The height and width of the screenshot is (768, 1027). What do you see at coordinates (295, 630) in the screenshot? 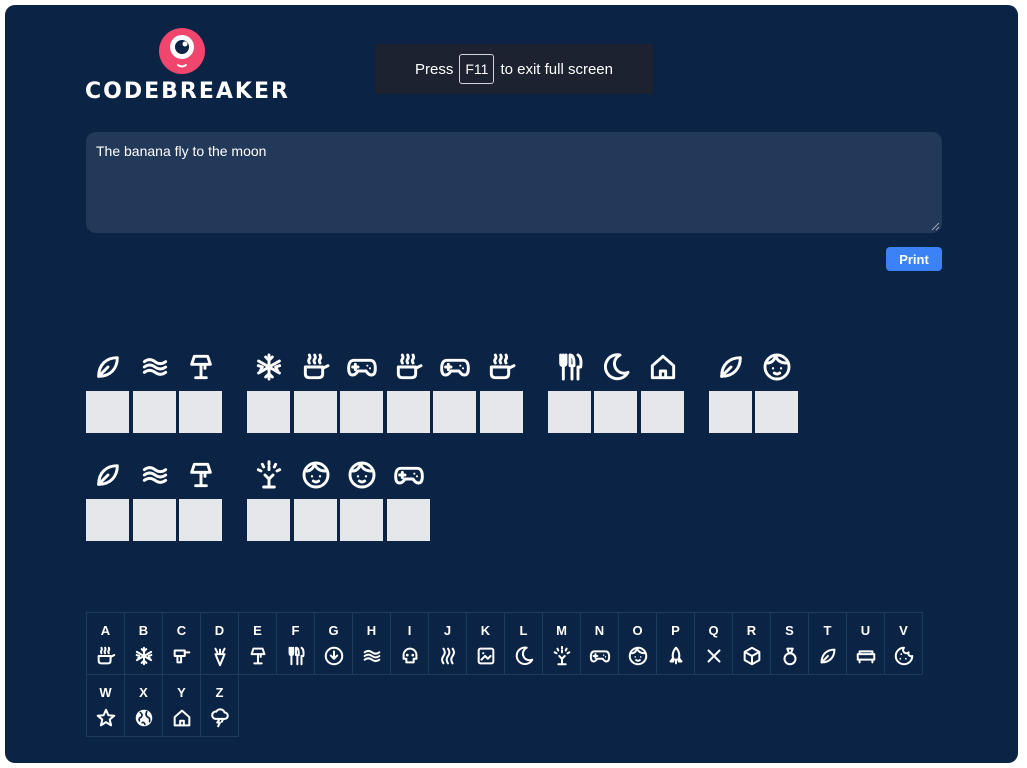
I see `key-letter: F` at bounding box center [295, 630].